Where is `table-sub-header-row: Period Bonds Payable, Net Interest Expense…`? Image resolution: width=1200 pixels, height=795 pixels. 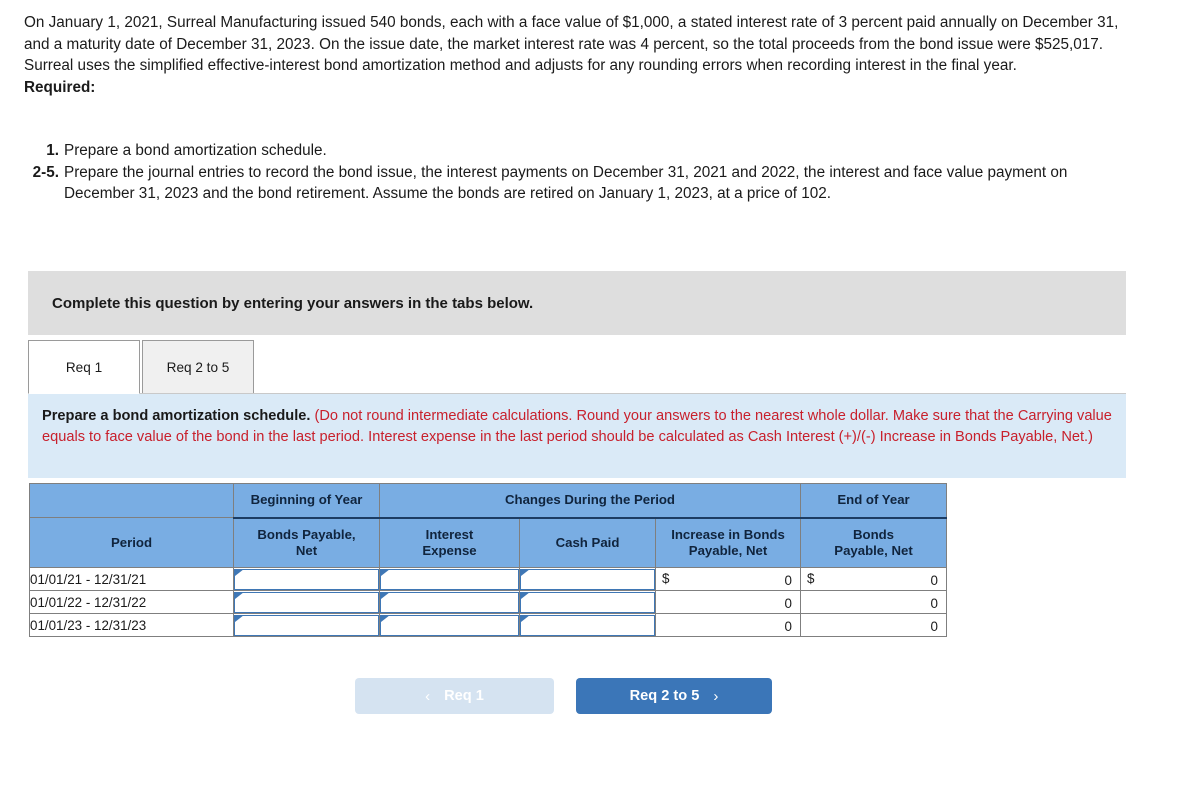 table-sub-header-row: Period Bonds Payable, Net Interest Expense… is located at coordinates (488, 542).